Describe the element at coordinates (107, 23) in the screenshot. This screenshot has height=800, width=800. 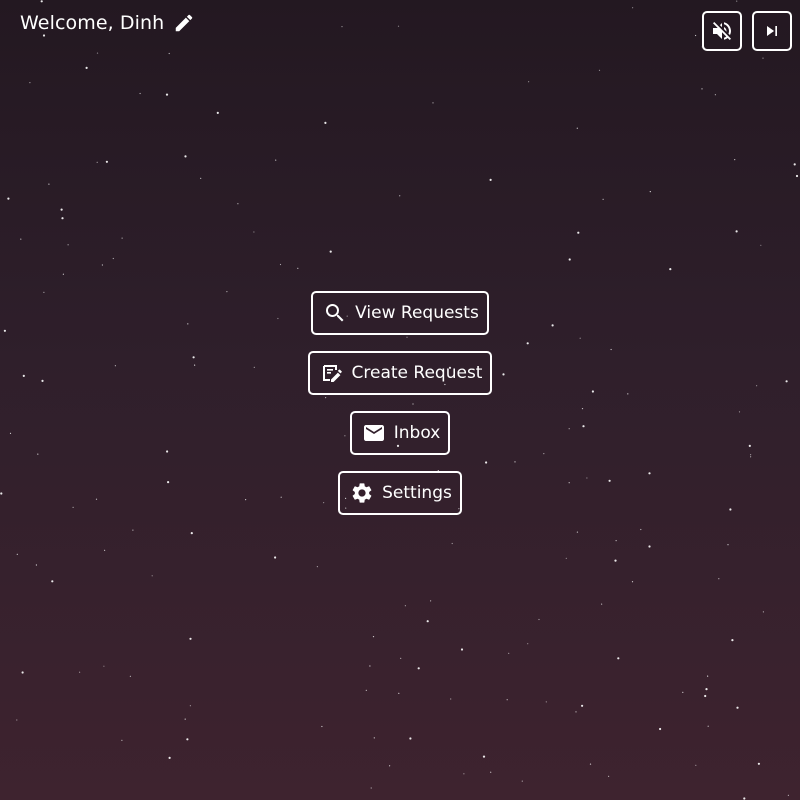
I see `greeting-header: Welcome, Dinh` at that location.